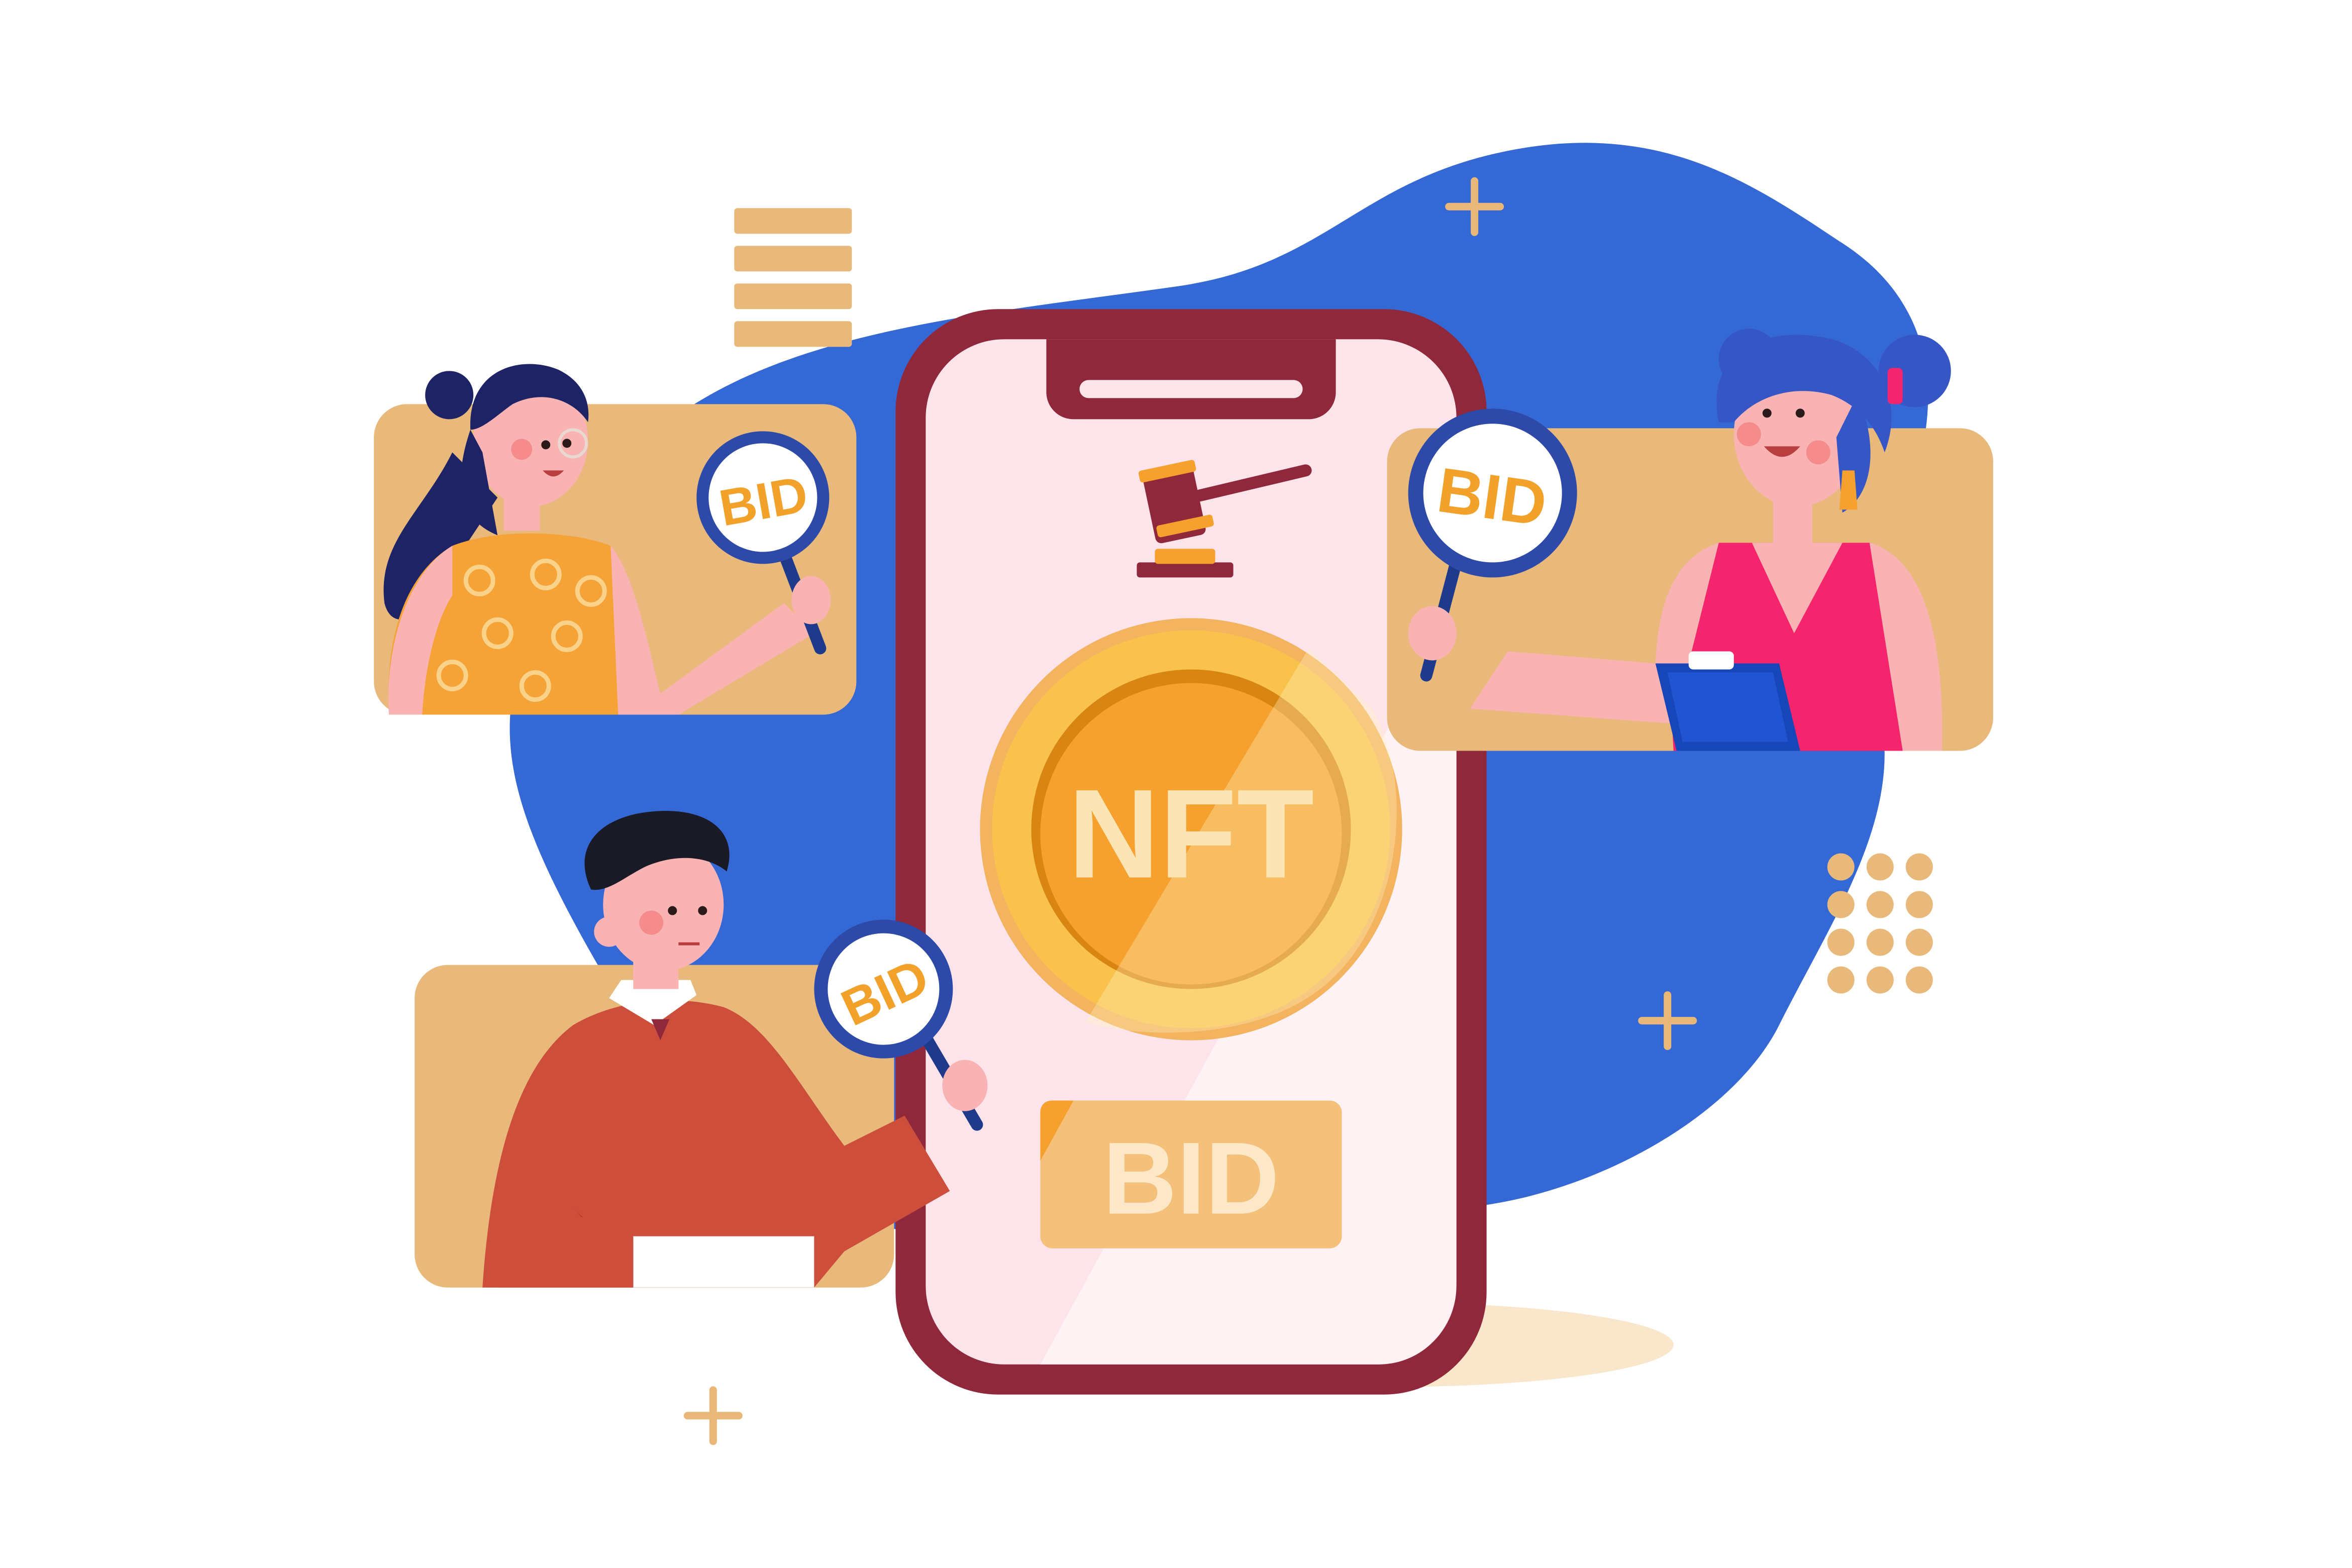  Describe the element at coordinates (1191, 1178) in the screenshot. I see `bid-button-label: BID` at that location.